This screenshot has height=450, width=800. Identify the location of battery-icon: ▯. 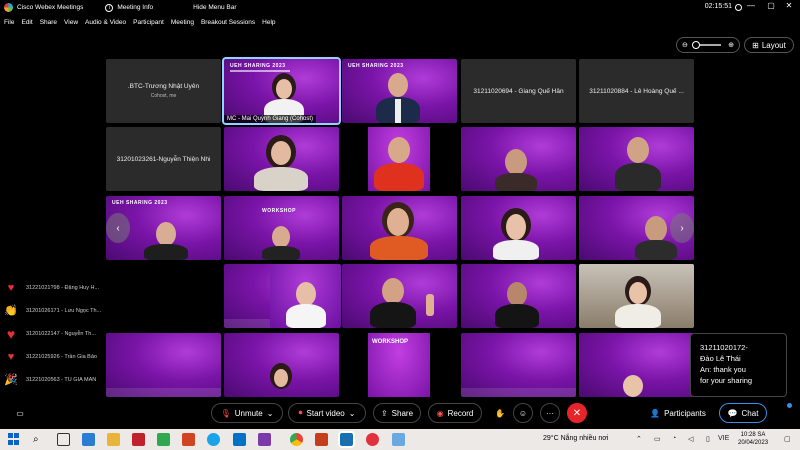
(708, 439).